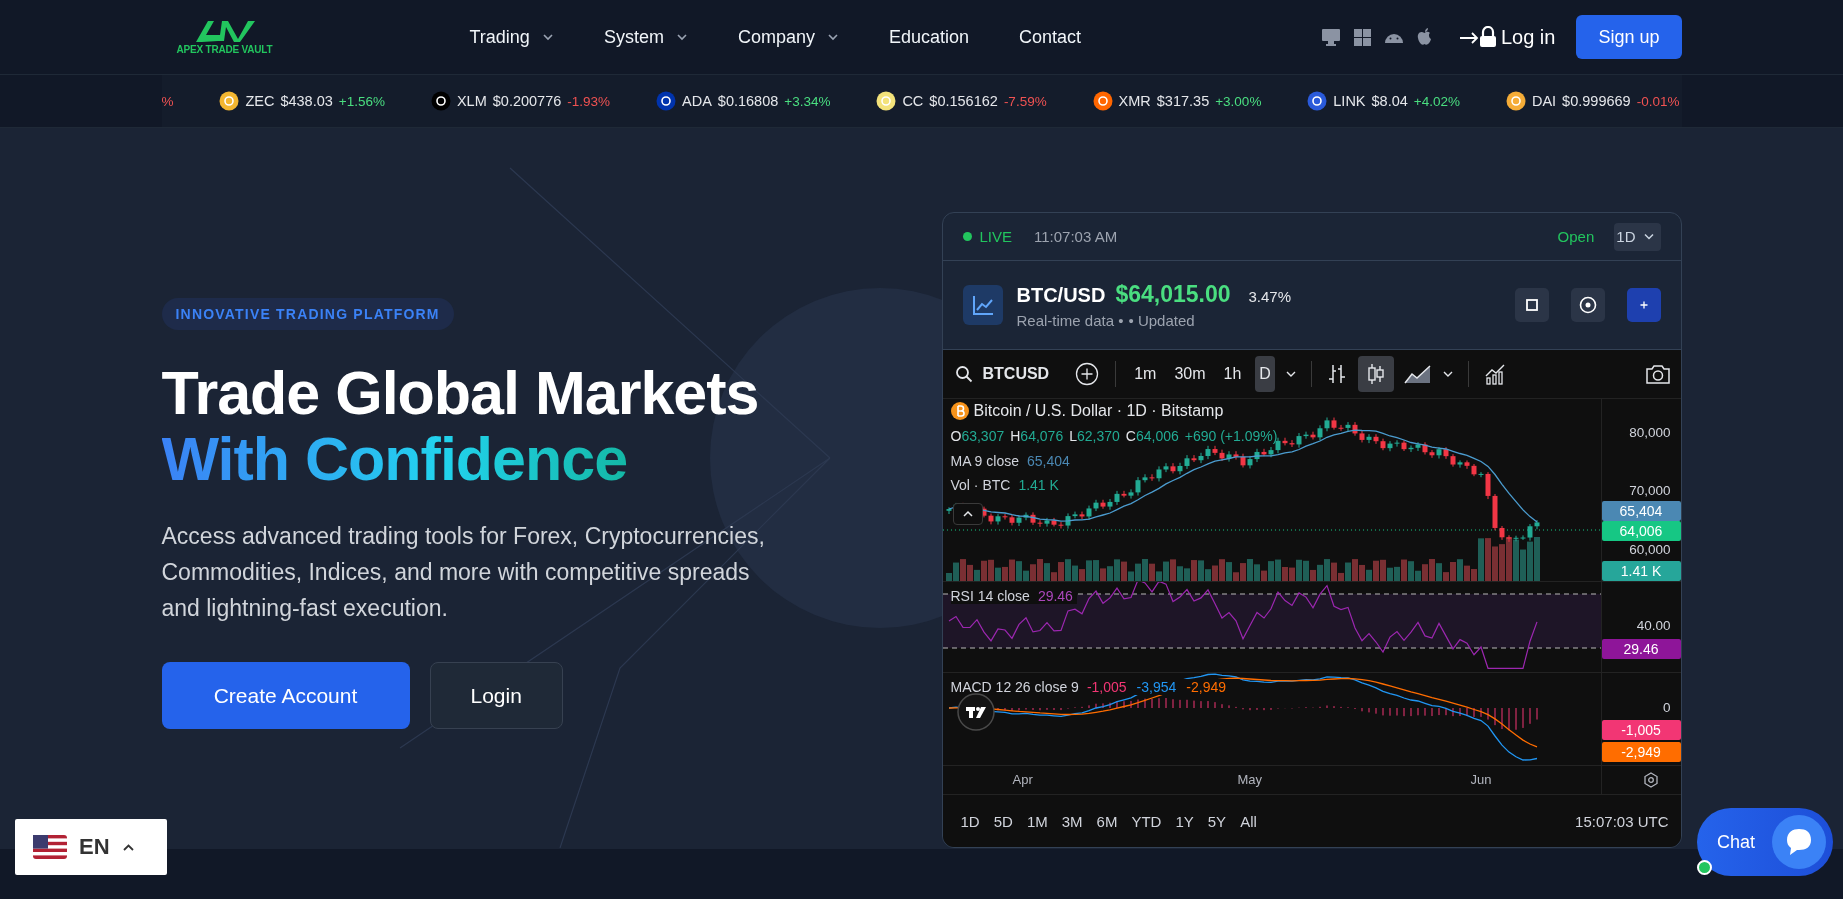 The height and width of the screenshot is (899, 1843). I want to click on chart-title: Bitcoin / U.S. Dollar · 1D · Bitstamp, so click(1098, 411).